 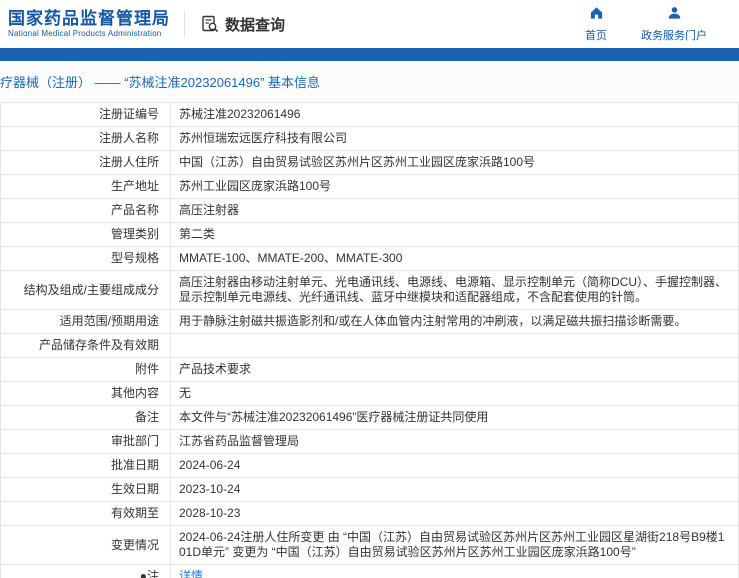 What do you see at coordinates (454, 114) in the screenshot?
I see `row-value: 苏械注准20232061496` at bounding box center [454, 114].